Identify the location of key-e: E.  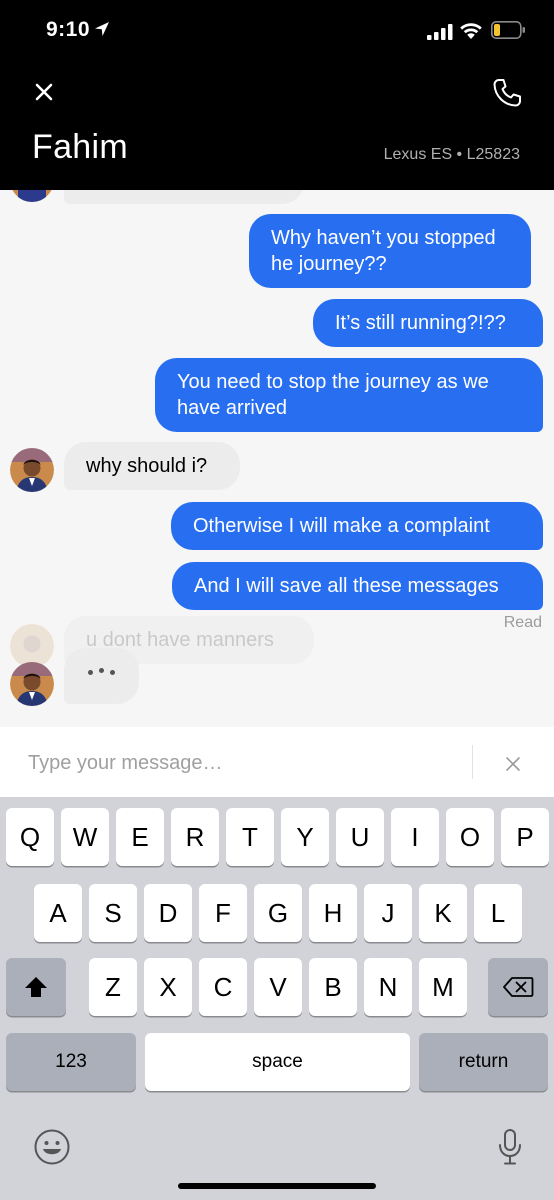
(140, 837).